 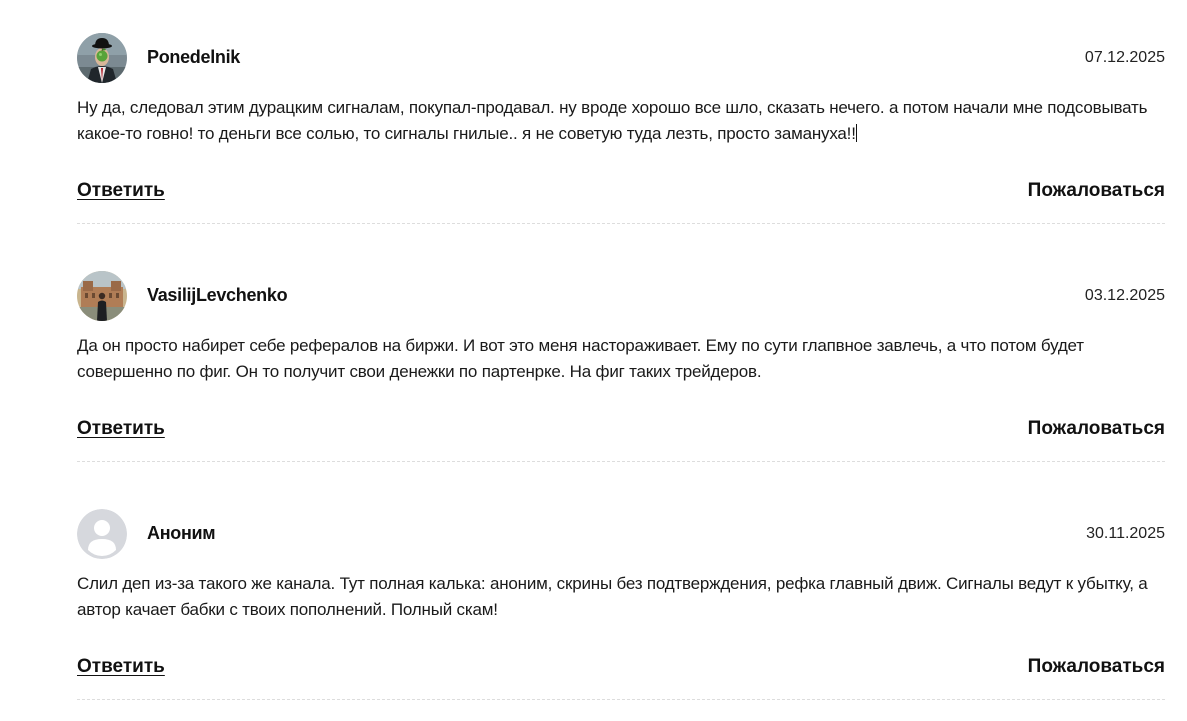 What do you see at coordinates (1124, 295) in the screenshot?
I see `comment-date: 03.12.2025` at bounding box center [1124, 295].